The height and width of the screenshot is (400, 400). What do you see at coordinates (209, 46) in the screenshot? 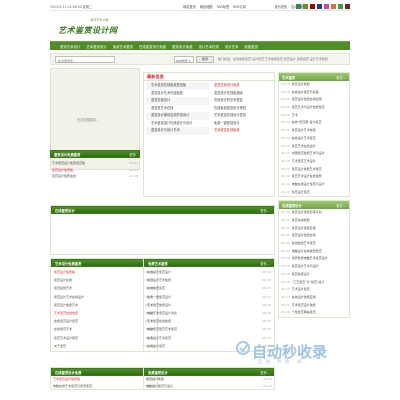
I see `nav-item-6: 设计艺术在线` at bounding box center [209, 46].